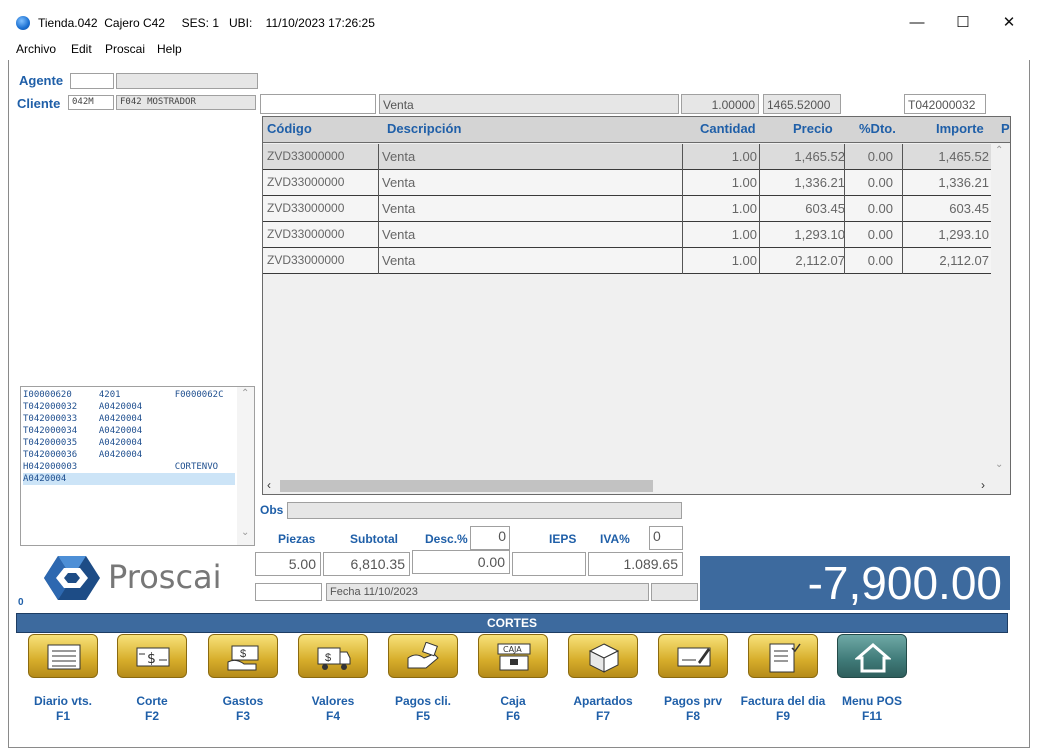 Image resolution: width=1041 pixels, height=754 pixels. Describe the element at coordinates (513, 709) in the screenshot. I see `function-button-label: Caja F6` at that location.